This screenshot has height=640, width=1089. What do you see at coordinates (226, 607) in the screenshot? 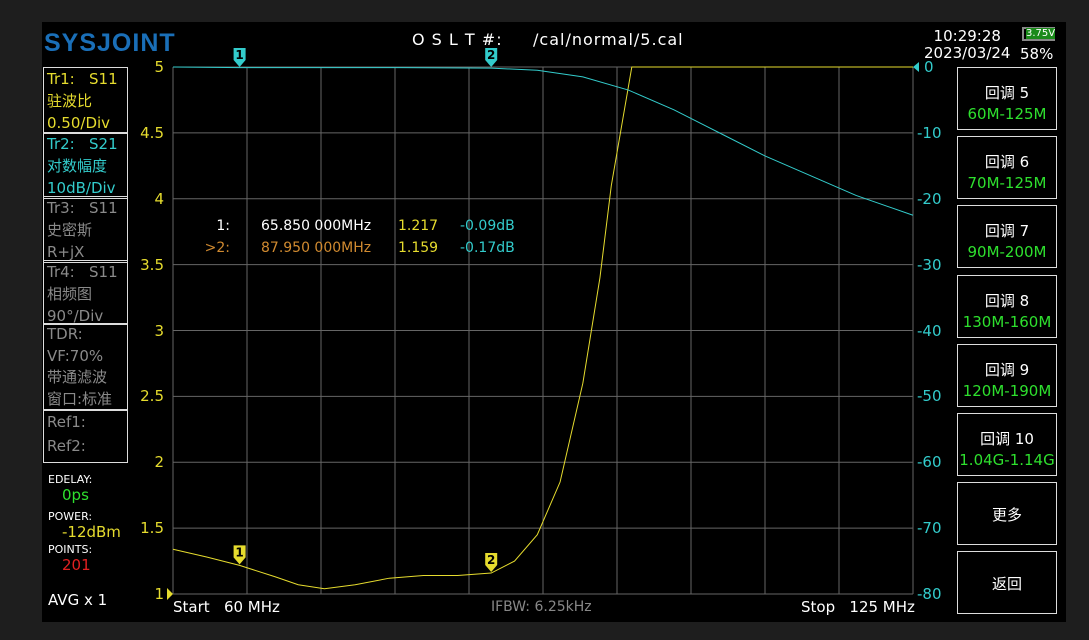
I see `start-frequency: Start 60 MHz` at bounding box center [226, 607].